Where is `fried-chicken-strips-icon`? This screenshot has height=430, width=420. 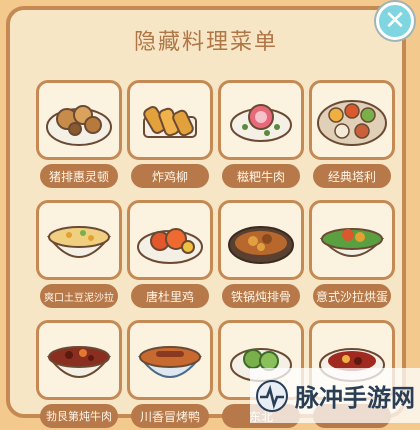
fried-chicken-strips-icon is located at coordinates (170, 120).